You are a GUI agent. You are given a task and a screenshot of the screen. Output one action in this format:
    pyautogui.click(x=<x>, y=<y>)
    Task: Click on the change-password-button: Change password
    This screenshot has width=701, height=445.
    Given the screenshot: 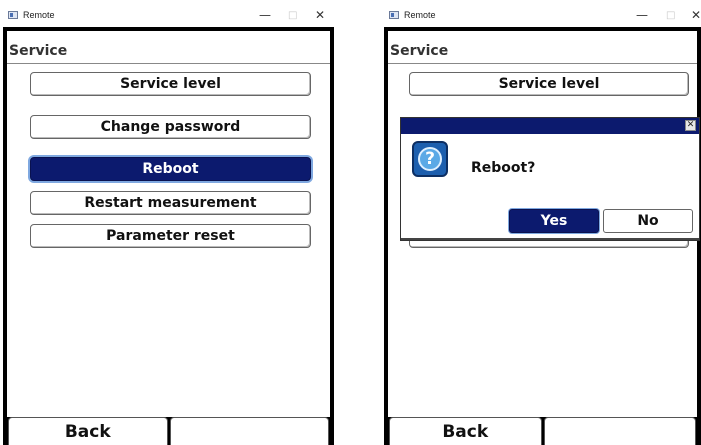 What is the action you would take?
    pyautogui.click(x=170, y=127)
    